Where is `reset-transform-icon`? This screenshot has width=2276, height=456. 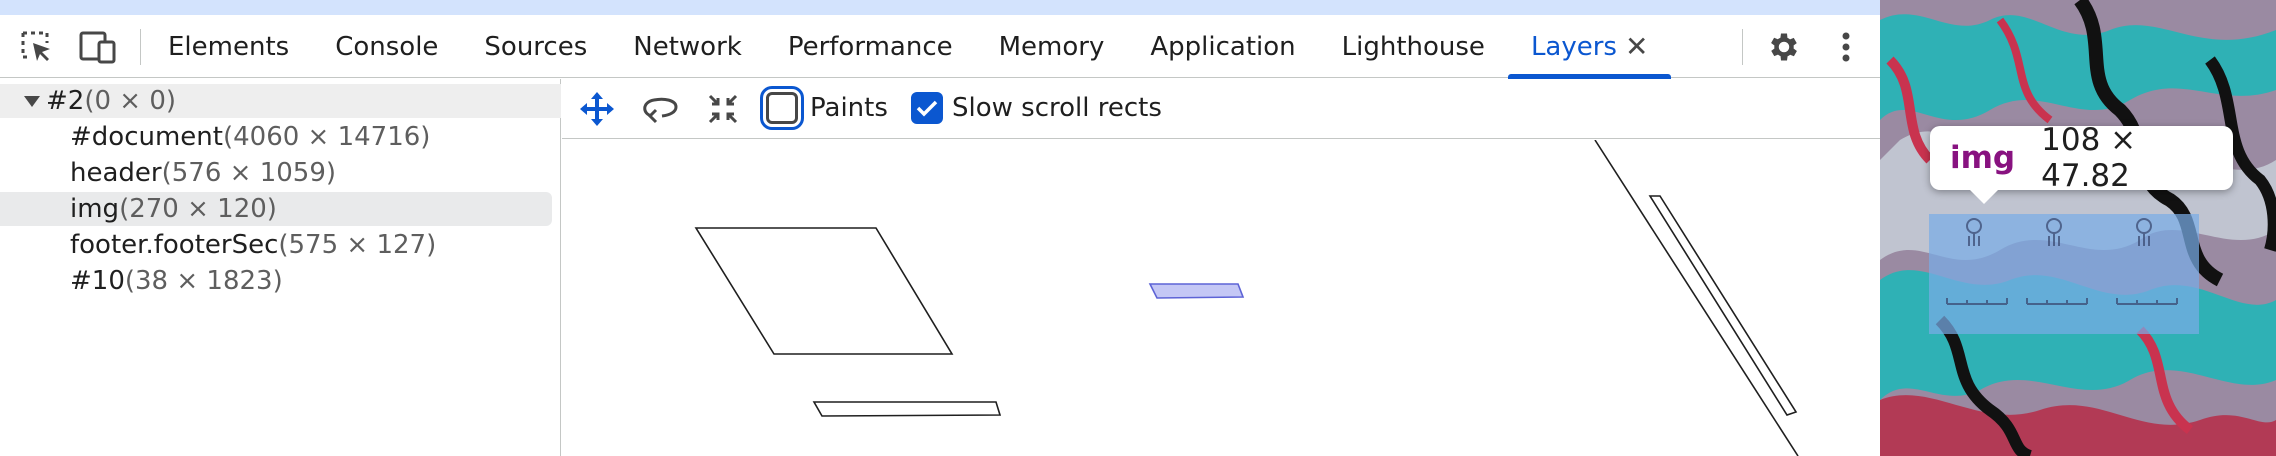 reset-transform-icon is located at coordinates (723, 109).